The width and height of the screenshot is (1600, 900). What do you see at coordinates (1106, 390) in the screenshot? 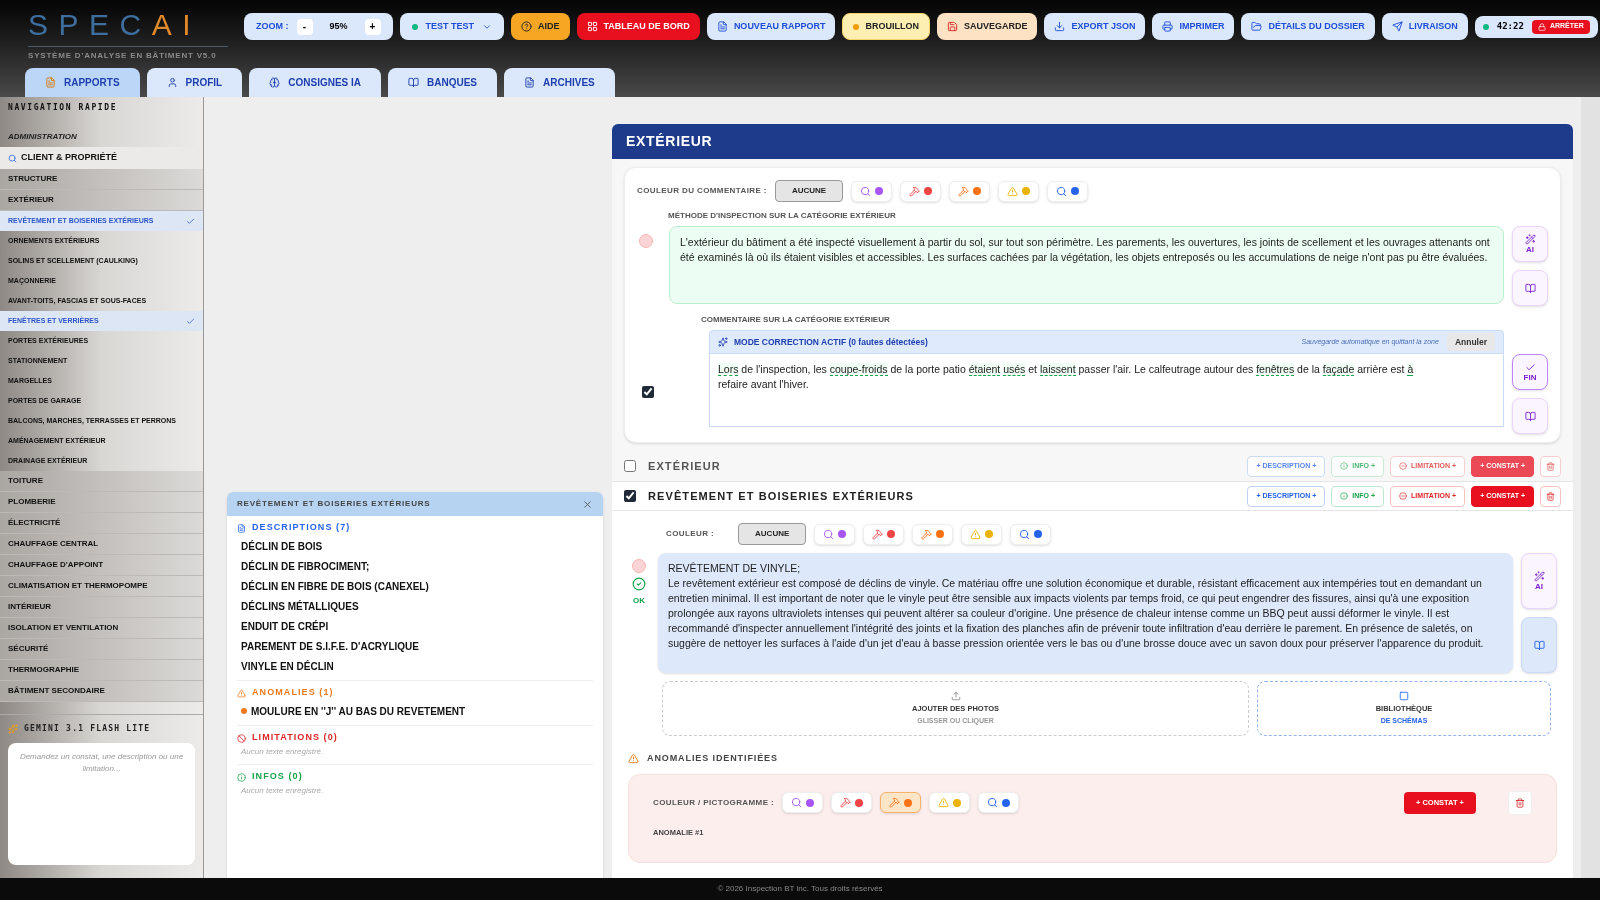
I see `comment-text: Lors de l'inspection, les coupe-froids de la porte patio étaient usés et laissent passer l'air. Le calfeutrage autour des fenêtres de la façade arrière est à refaire avant l'hiver.` at bounding box center [1106, 390].